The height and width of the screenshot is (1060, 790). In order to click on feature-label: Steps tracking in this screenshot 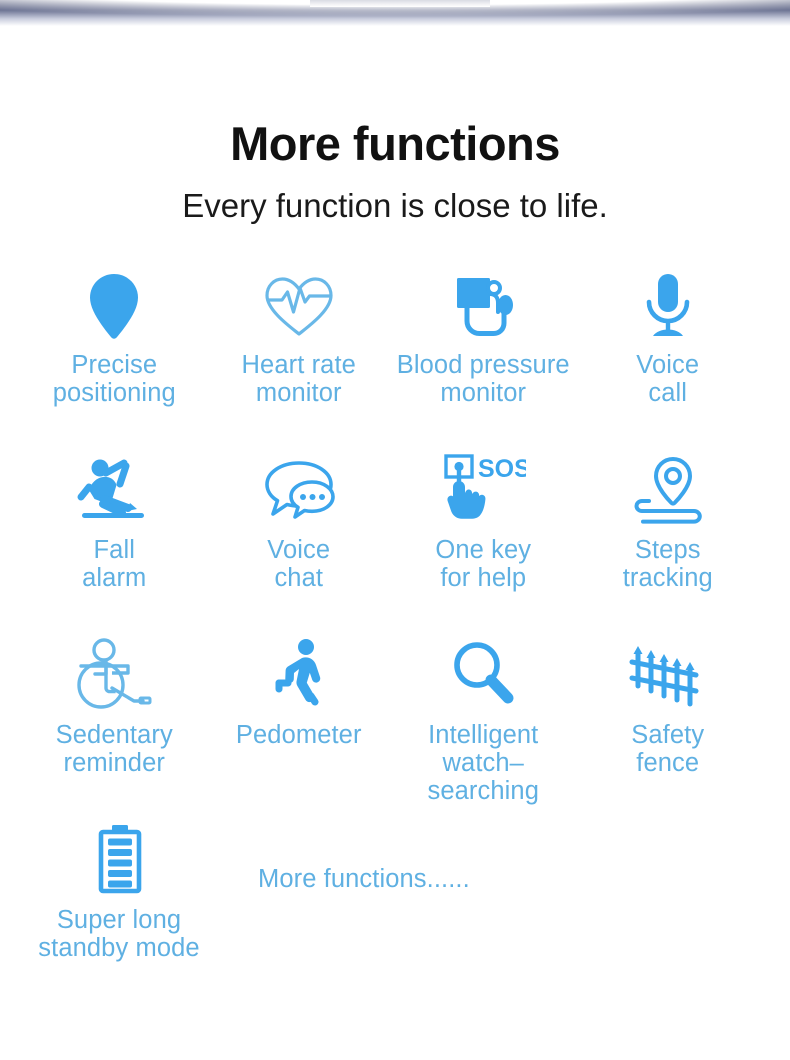, I will do `click(667, 564)`.